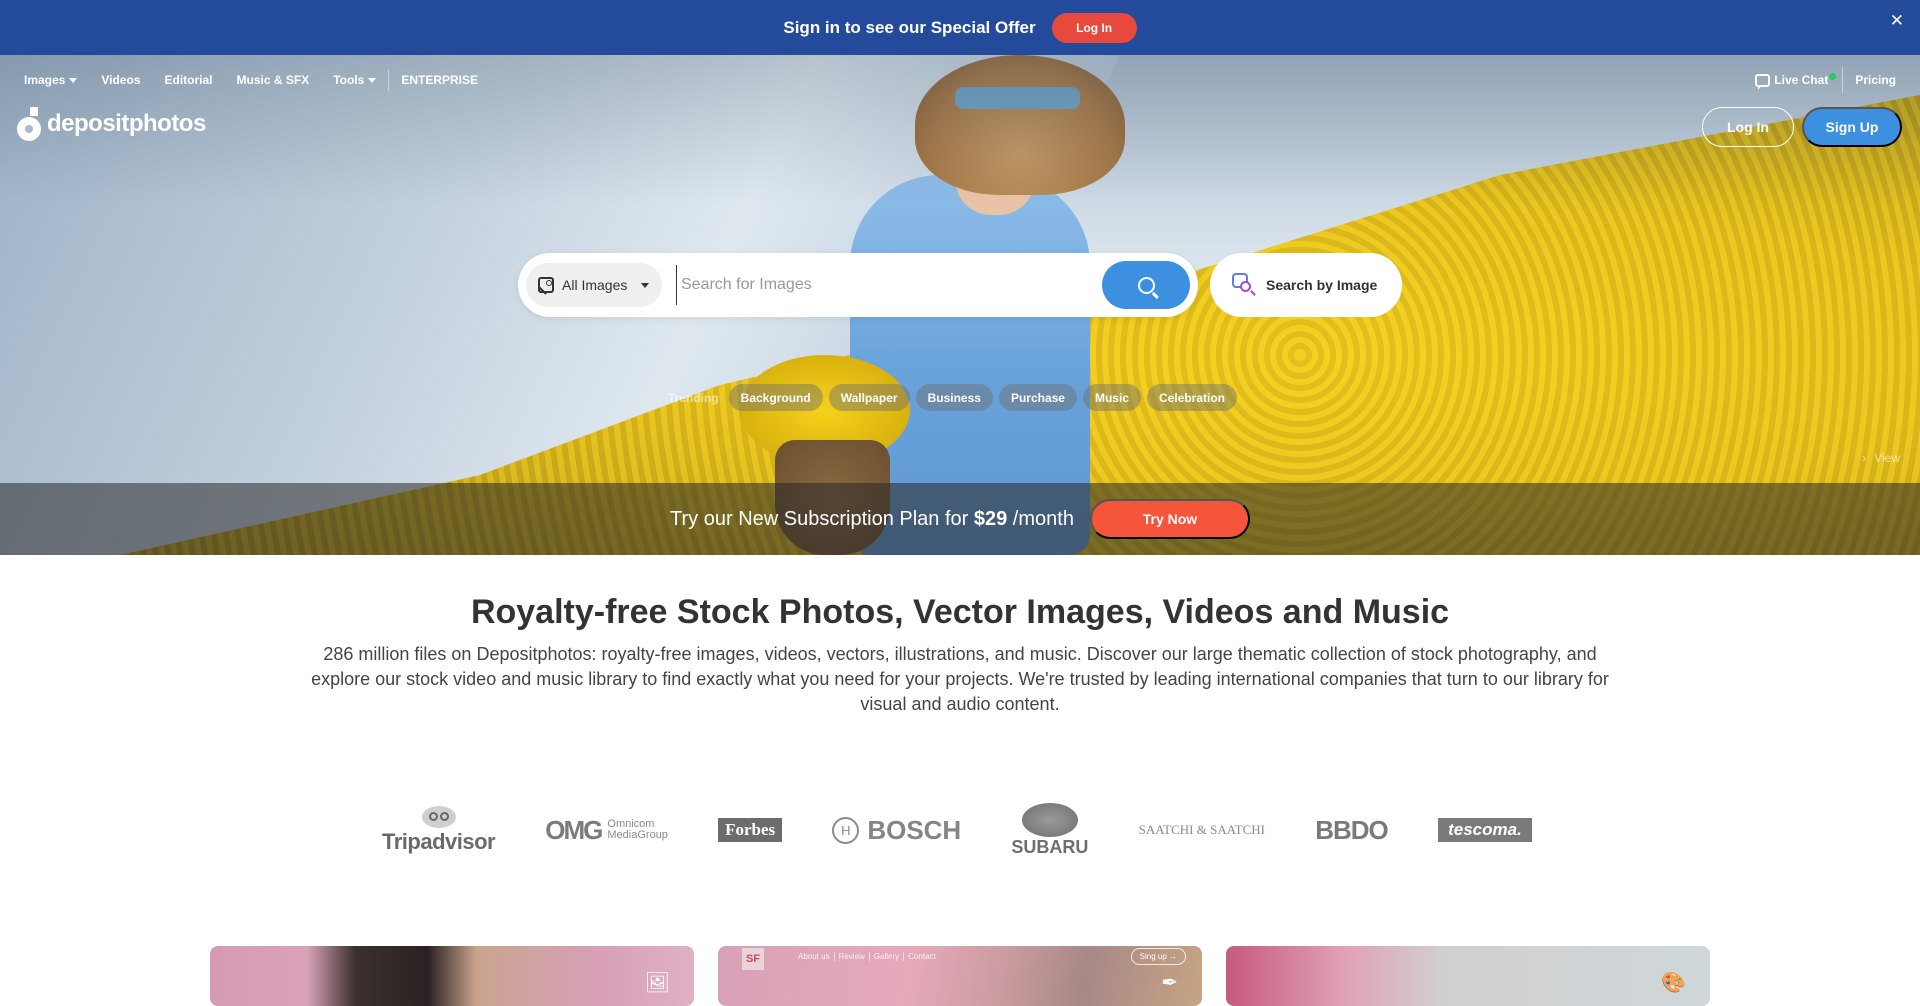 Image resolution: width=1920 pixels, height=1006 pixels. What do you see at coordinates (1111, 397) in the screenshot?
I see `trending-tag: Music` at bounding box center [1111, 397].